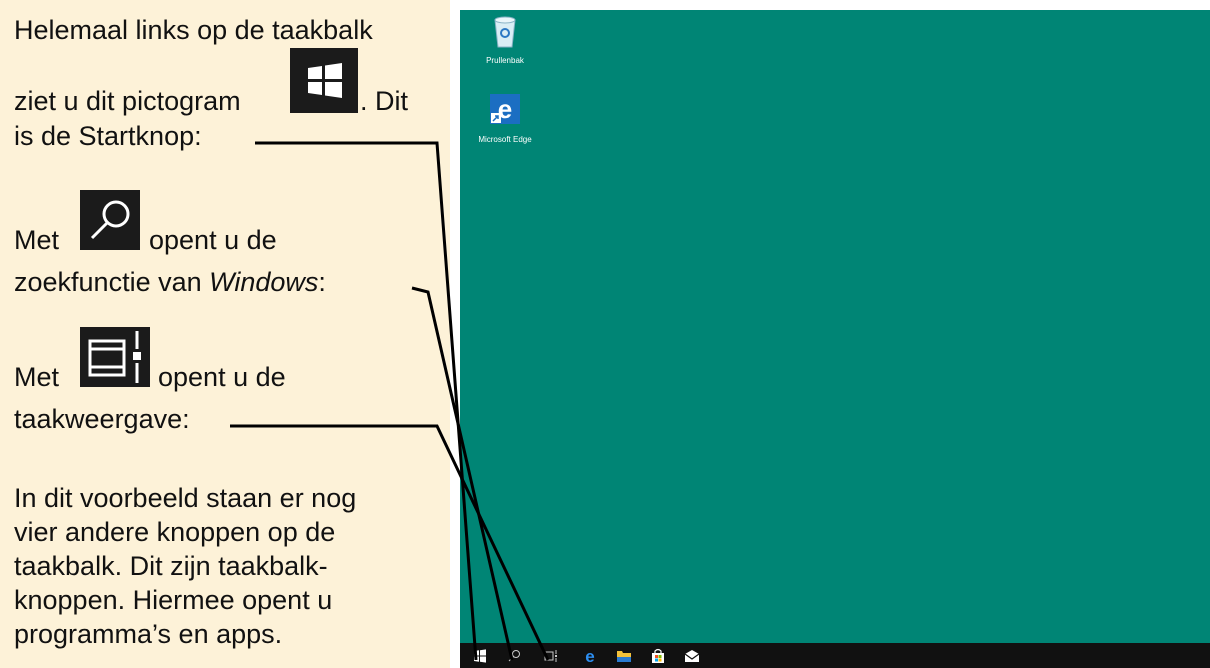 The height and width of the screenshot is (668, 1210). Describe the element at coordinates (835, 655) in the screenshot. I see `taskbar: e` at that location.